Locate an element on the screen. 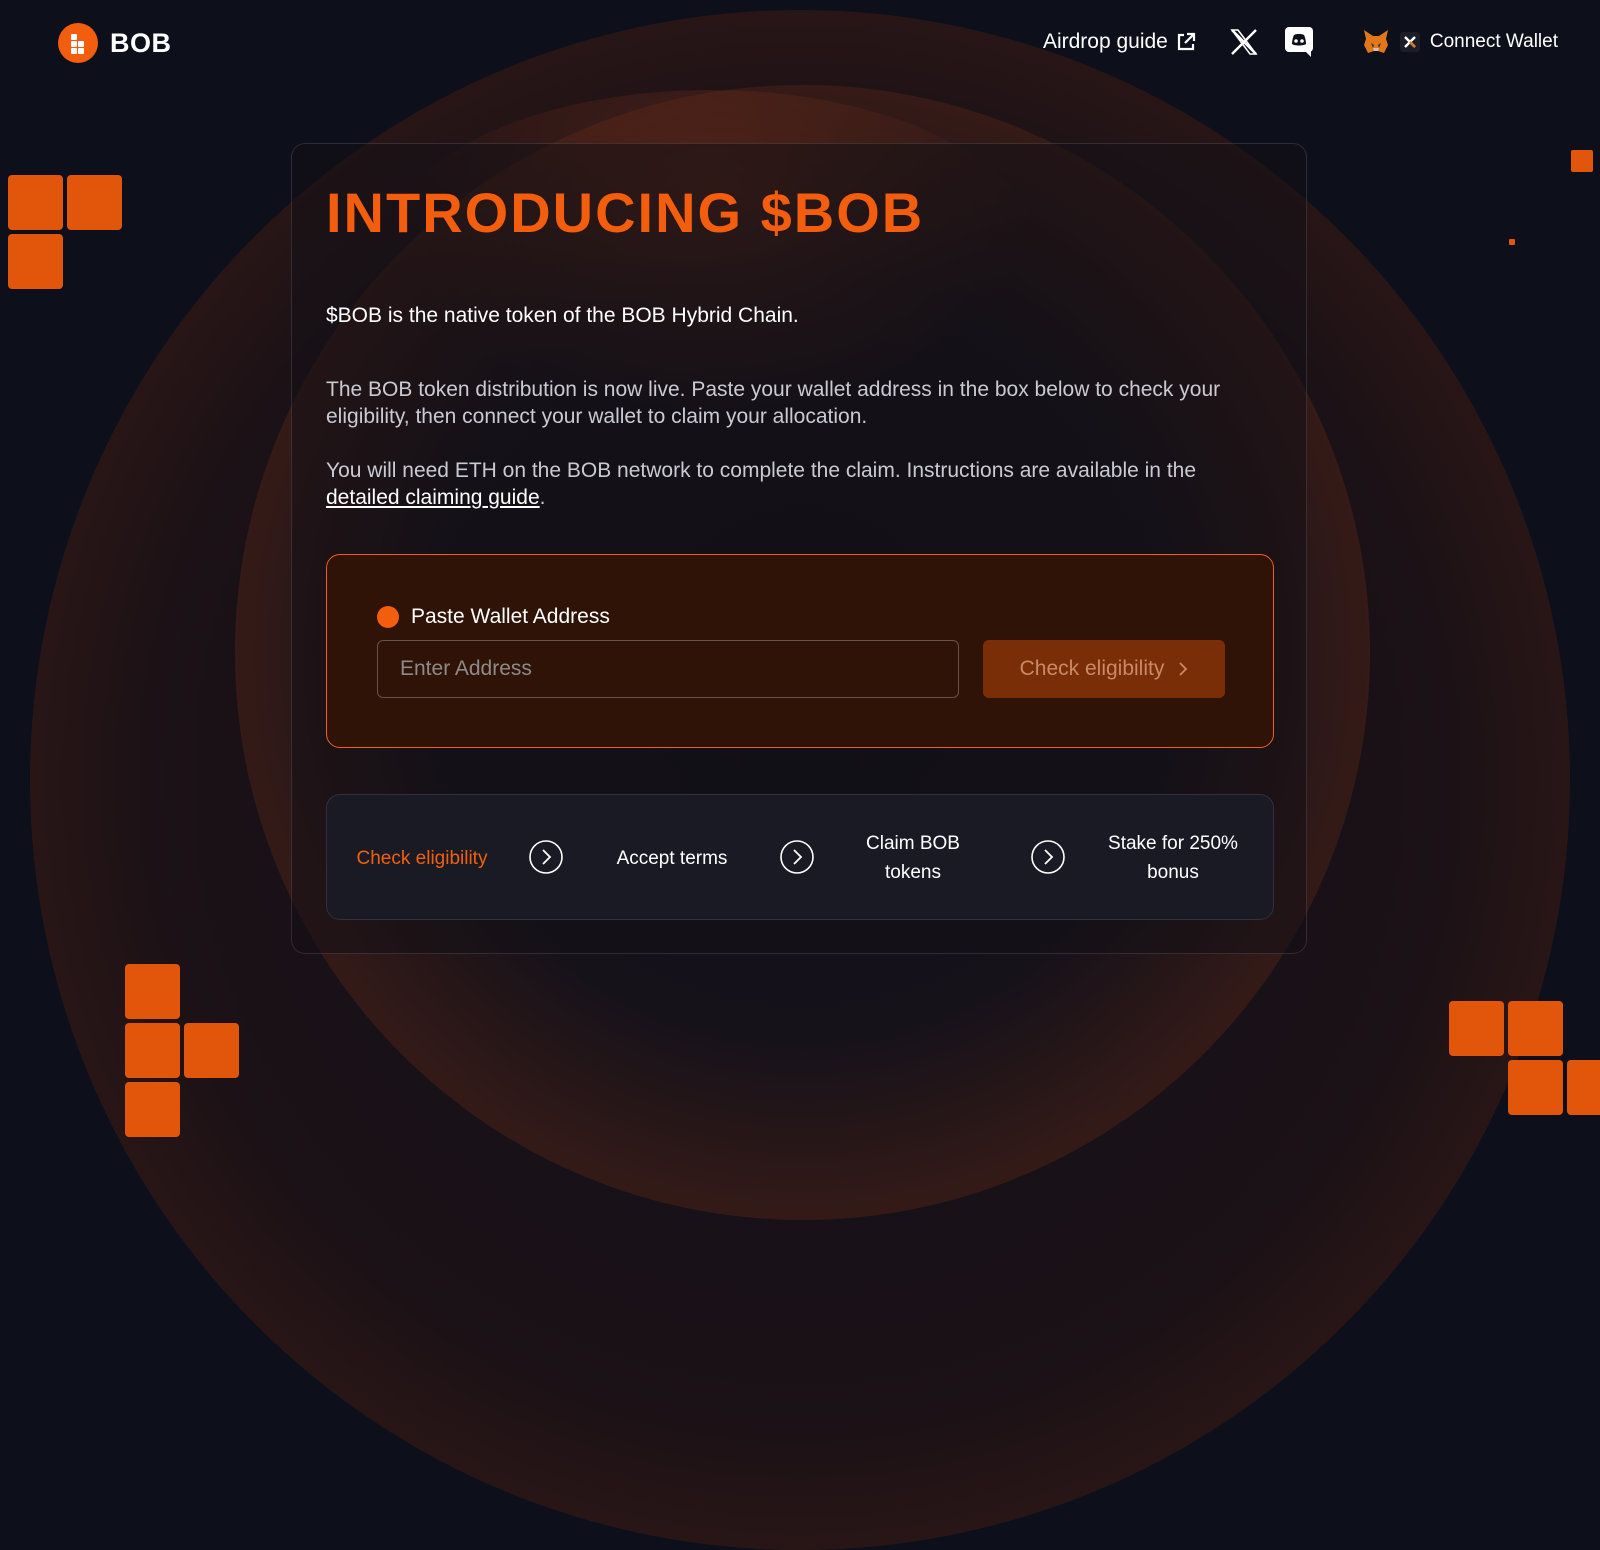 This screenshot has height=1550, width=1600. airdrop-guide-link: Airdrop guide is located at coordinates (1119, 42).